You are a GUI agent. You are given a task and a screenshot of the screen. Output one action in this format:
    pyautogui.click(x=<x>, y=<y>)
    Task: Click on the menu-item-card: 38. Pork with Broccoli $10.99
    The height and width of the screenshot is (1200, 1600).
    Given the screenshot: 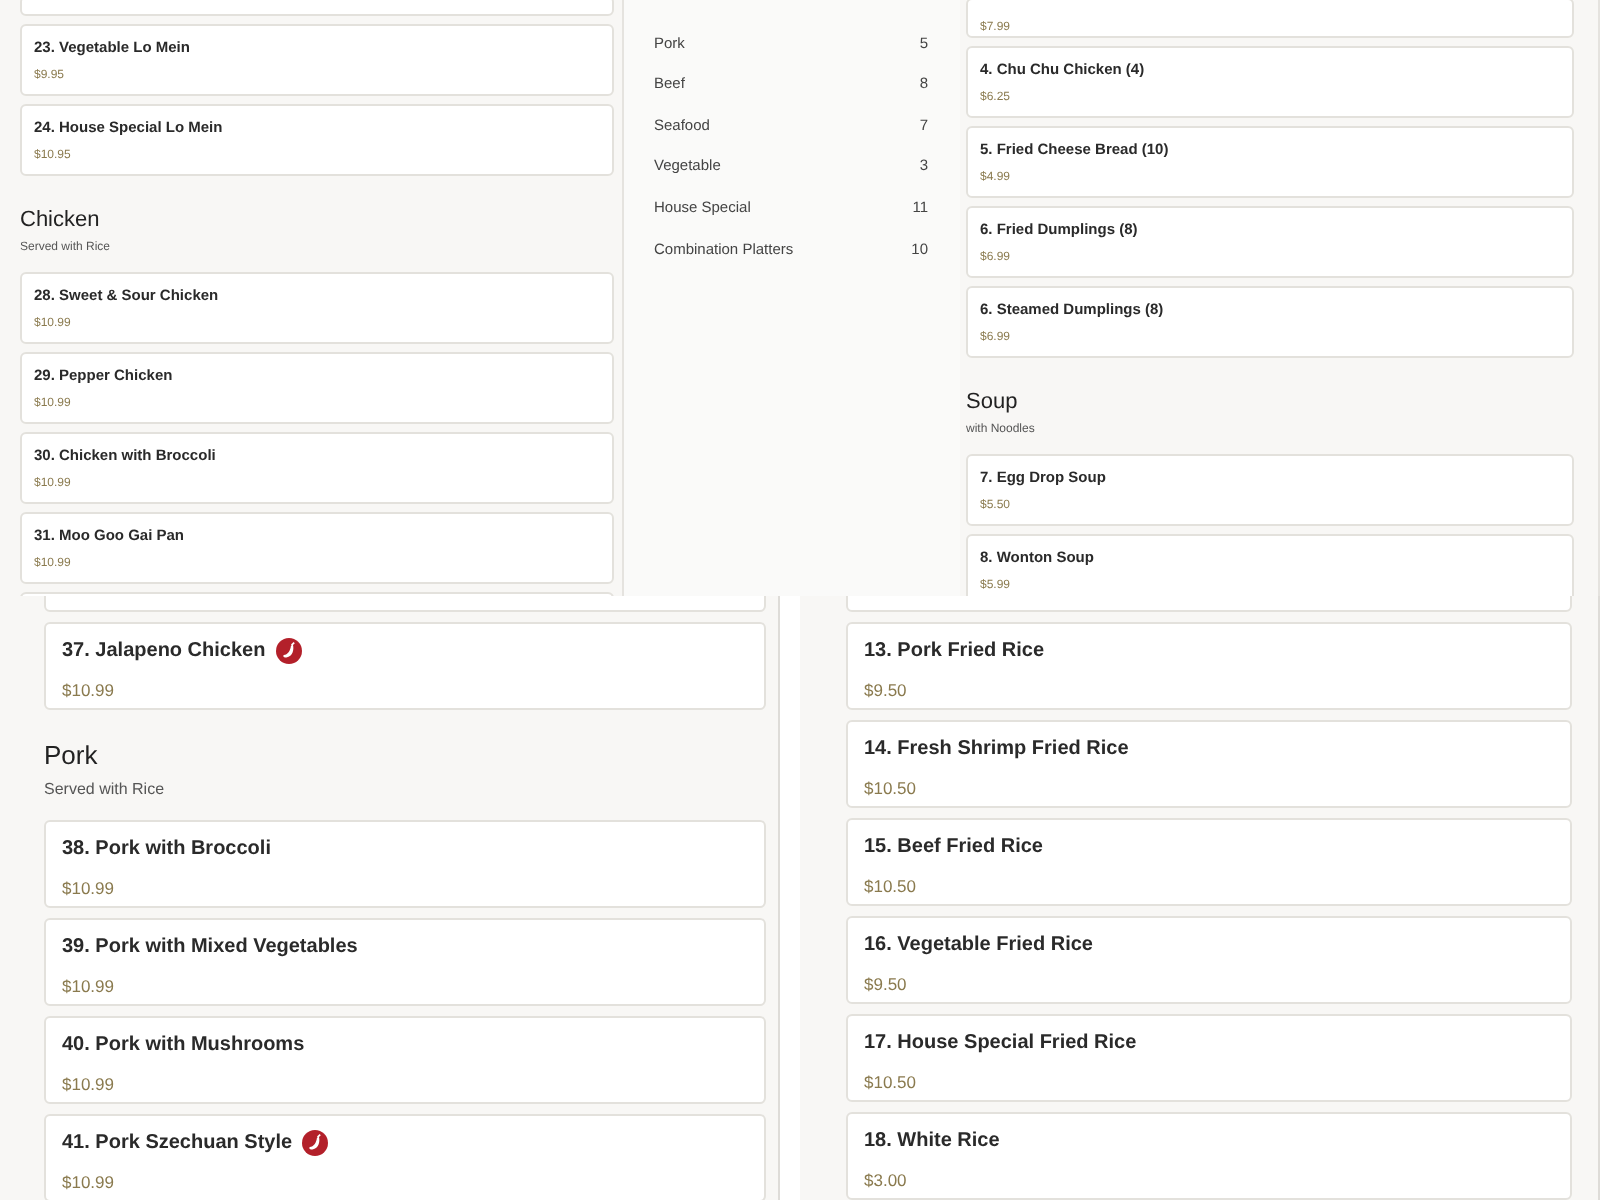 What is the action you would take?
    pyautogui.click(x=405, y=864)
    